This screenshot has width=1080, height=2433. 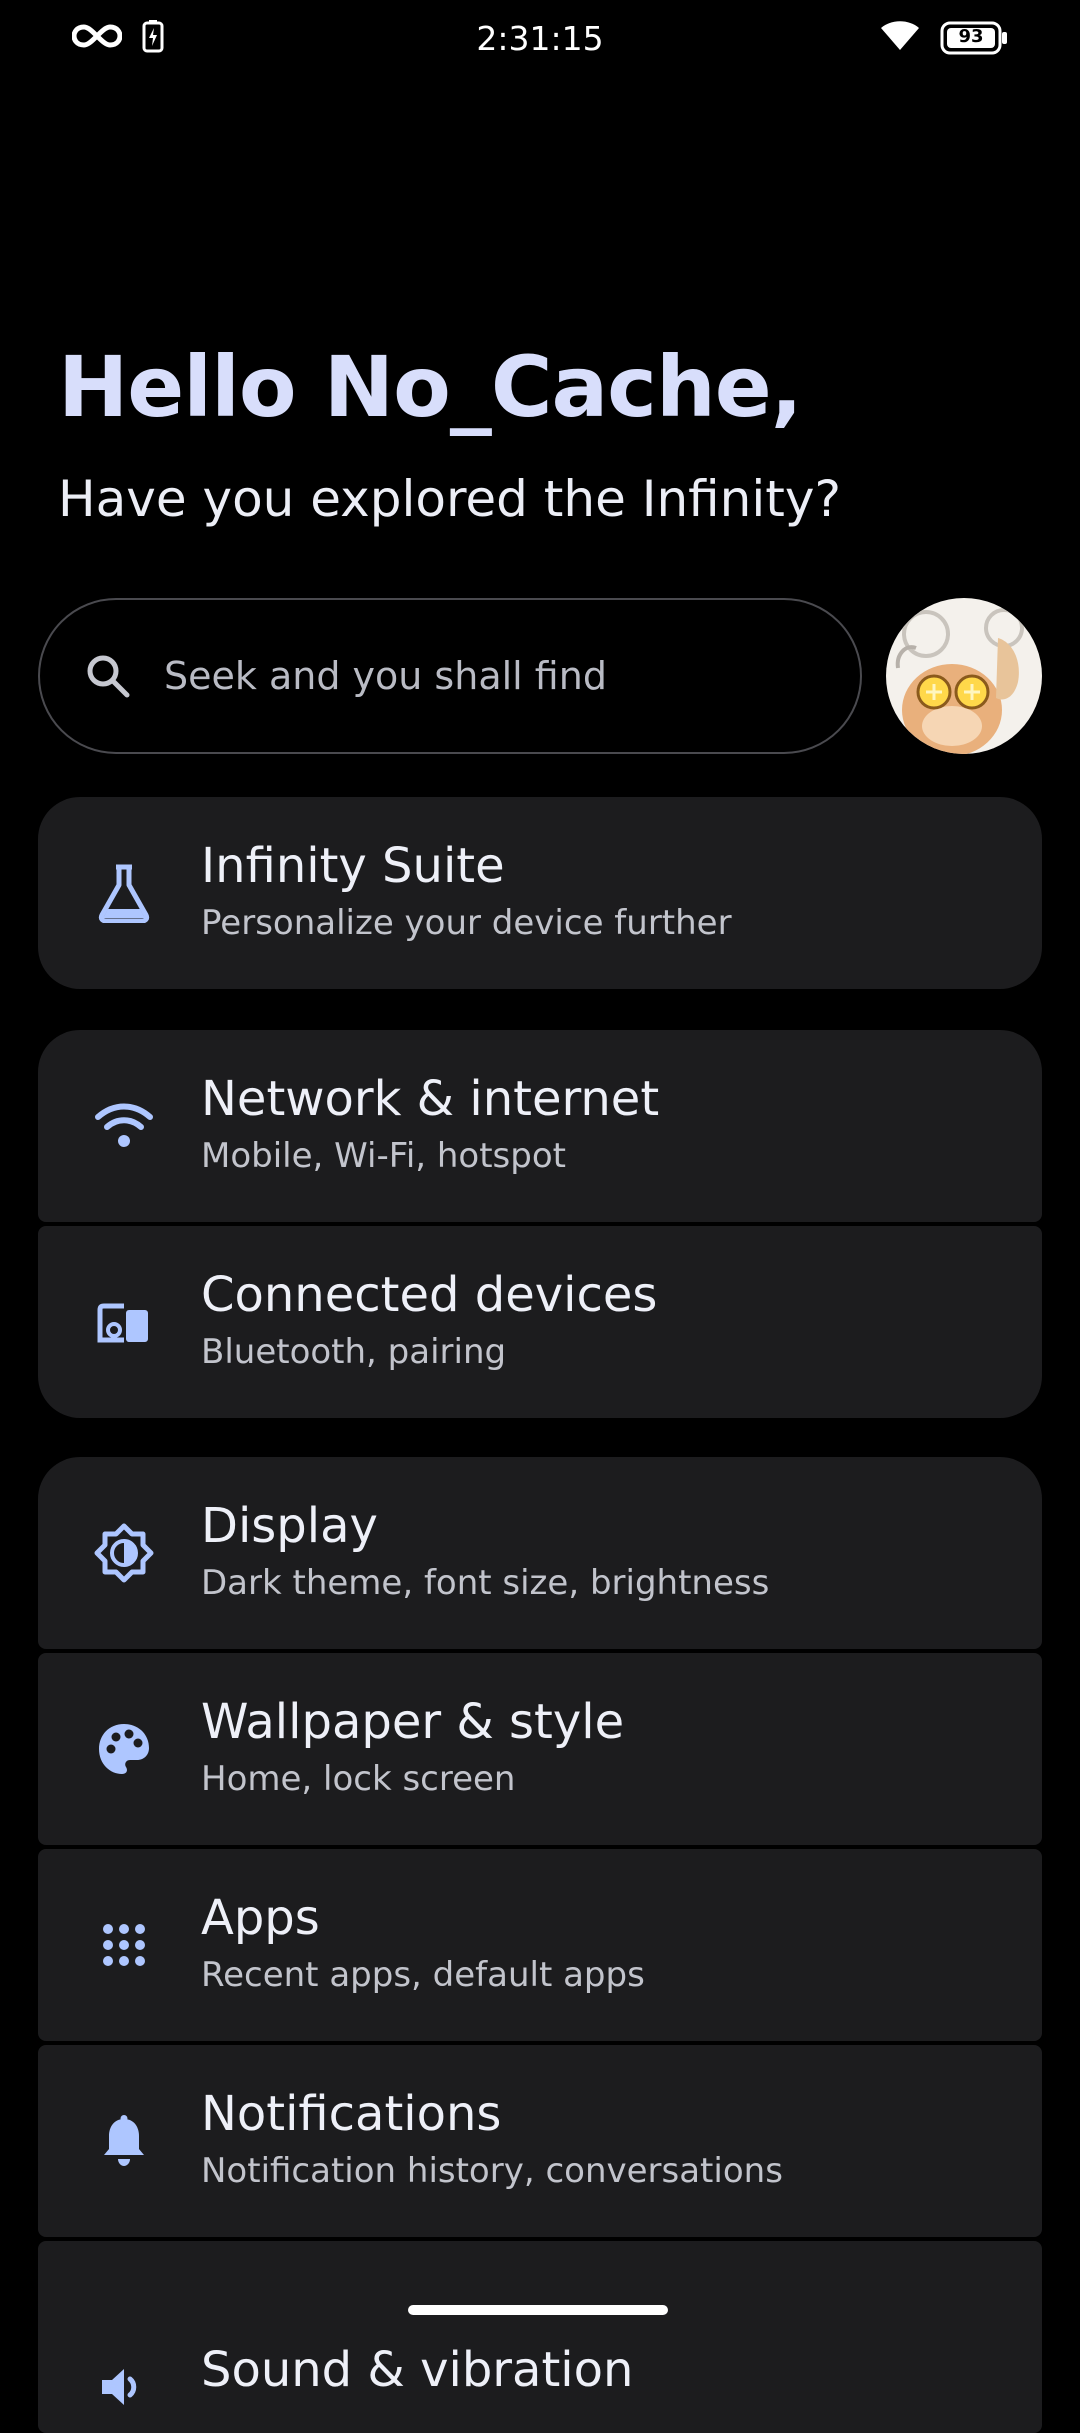 What do you see at coordinates (124, 2141) in the screenshot?
I see `bell-icon` at bounding box center [124, 2141].